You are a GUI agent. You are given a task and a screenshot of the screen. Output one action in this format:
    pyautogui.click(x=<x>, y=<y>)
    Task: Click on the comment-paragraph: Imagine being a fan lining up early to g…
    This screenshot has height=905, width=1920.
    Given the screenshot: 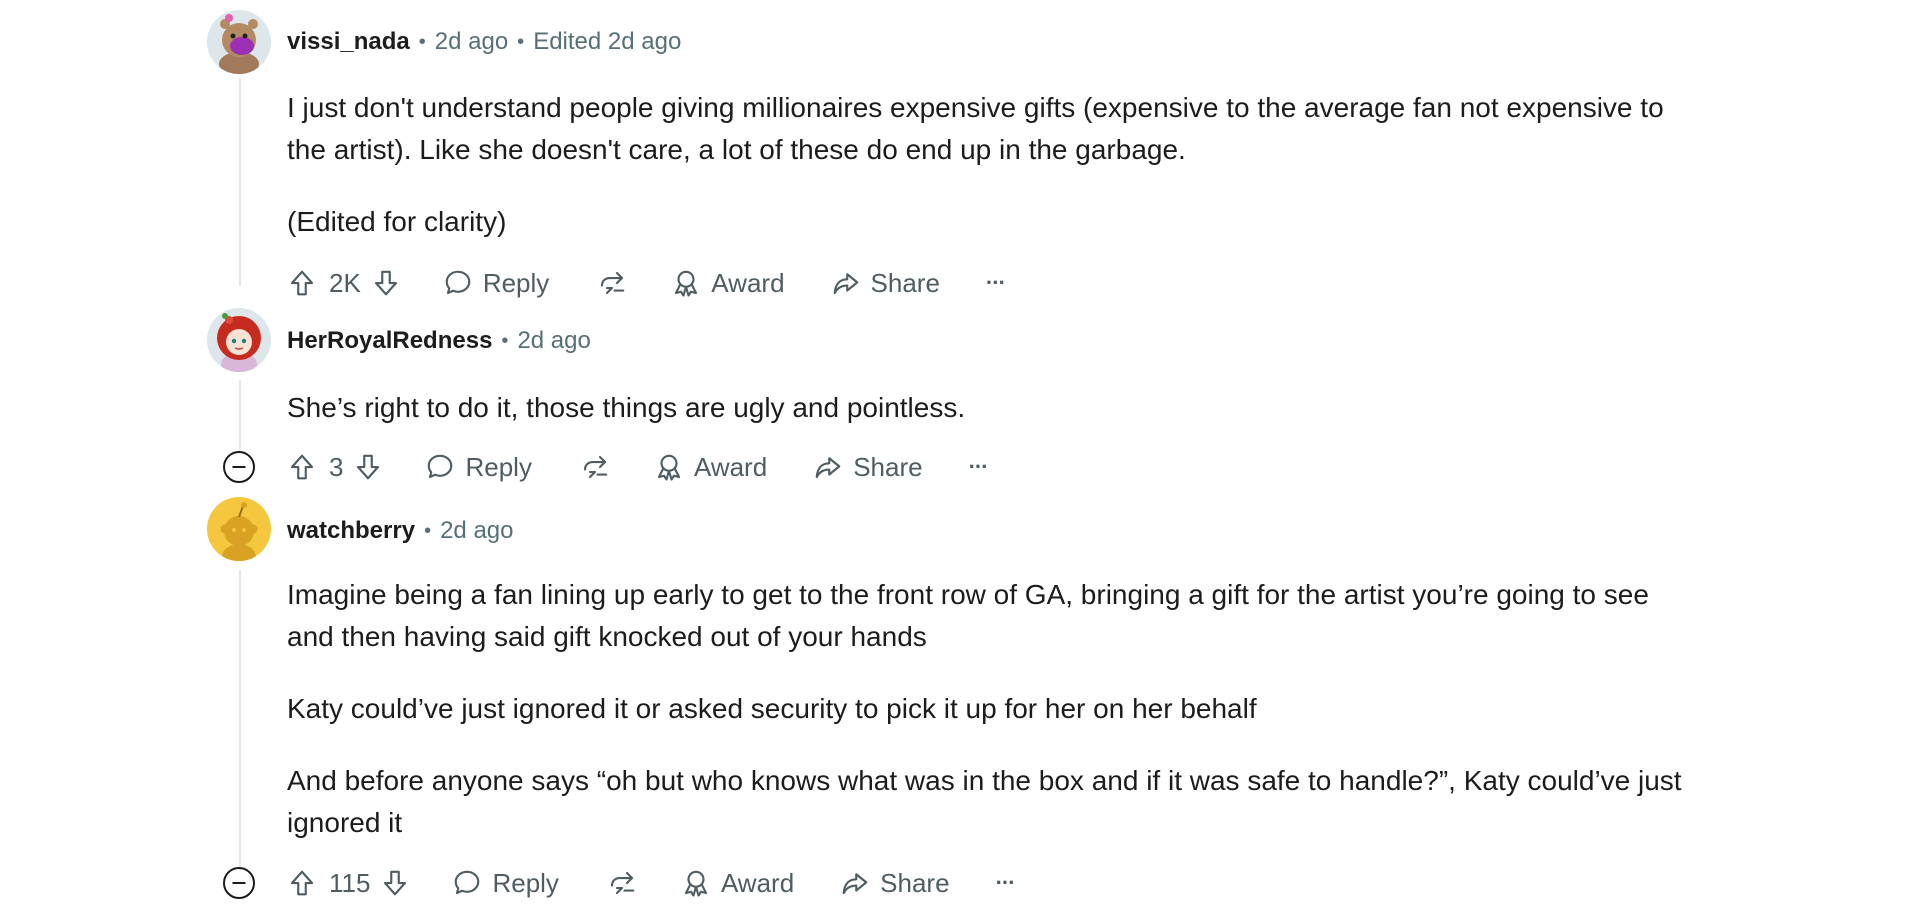 What is the action you would take?
    pyautogui.click(x=968, y=615)
    